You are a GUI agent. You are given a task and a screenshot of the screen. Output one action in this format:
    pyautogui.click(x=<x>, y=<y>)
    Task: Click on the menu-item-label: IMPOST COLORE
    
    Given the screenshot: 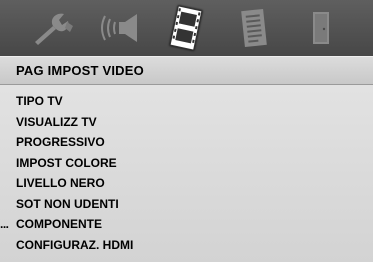 What is the action you would take?
    pyautogui.click(x=66, y=162)
    